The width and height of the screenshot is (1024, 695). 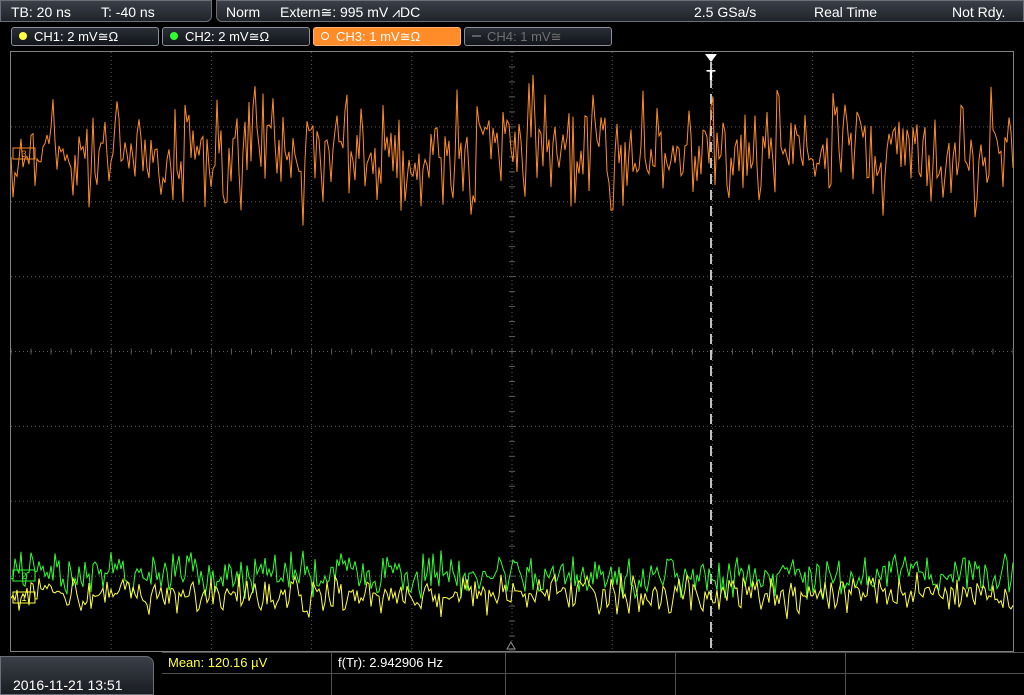 I want to click on measurement-mean: Mean: 120.16 µV, so click(x=247, y=663).